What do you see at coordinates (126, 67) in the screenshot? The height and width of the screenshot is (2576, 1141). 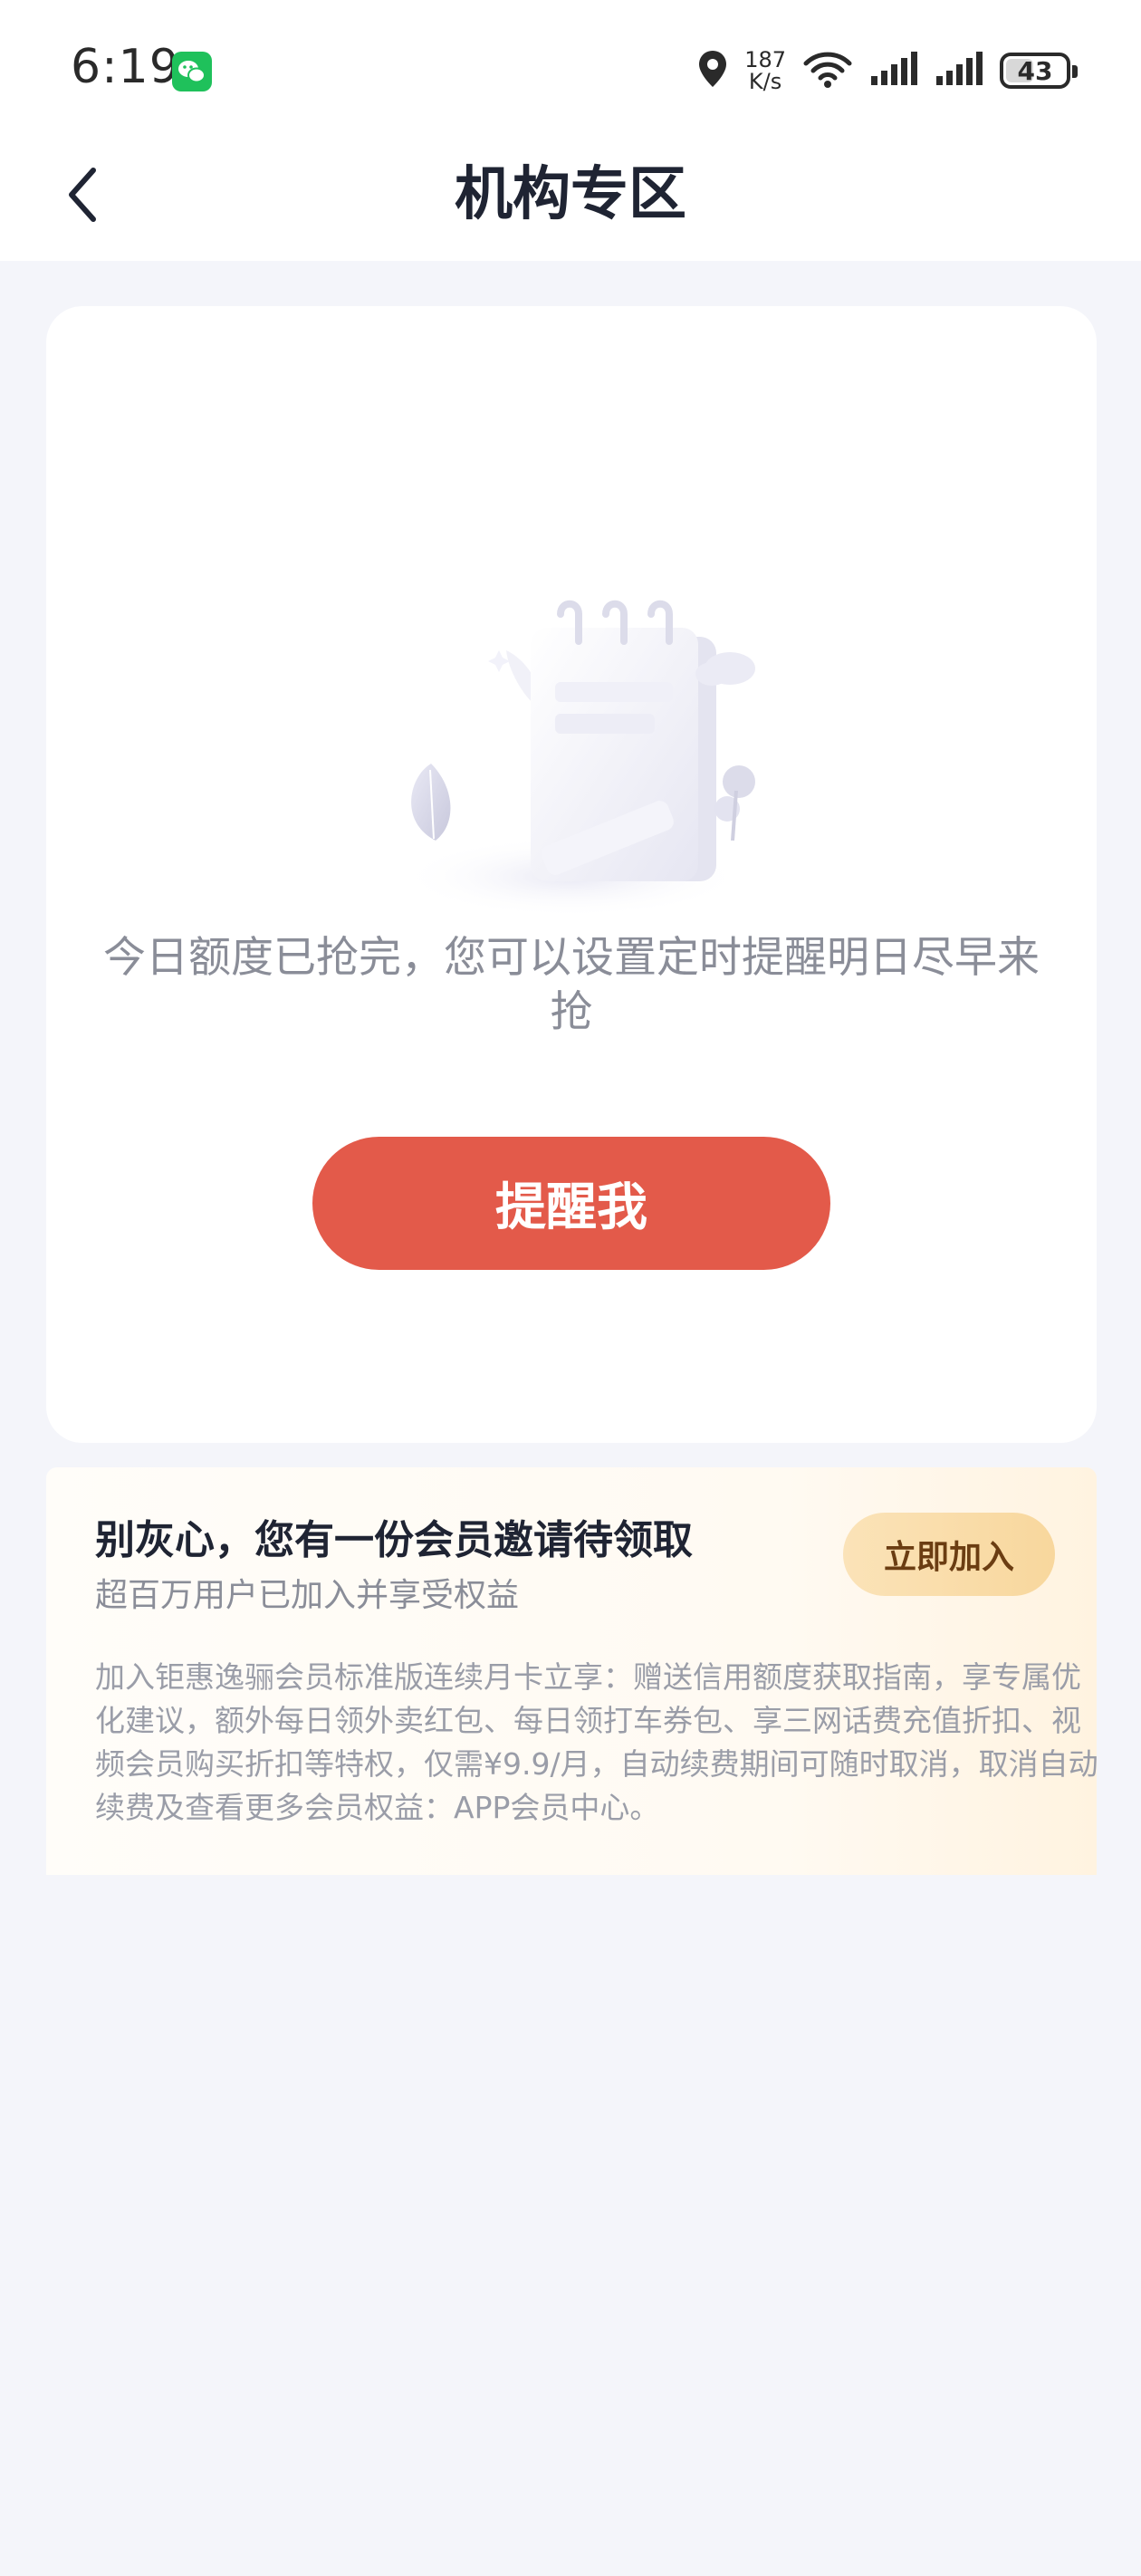 I see `status-time: 6:19` at bounding box center [126, 67].